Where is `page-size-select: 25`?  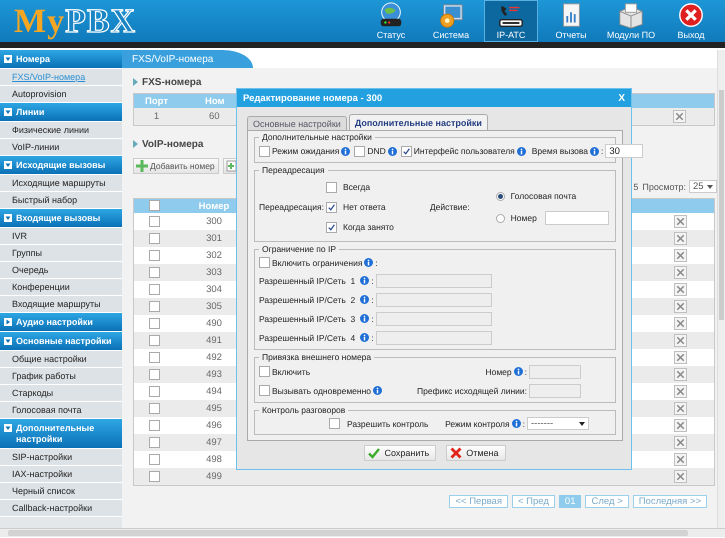
page-size-select: 25 is located at coordinates (703, 186).